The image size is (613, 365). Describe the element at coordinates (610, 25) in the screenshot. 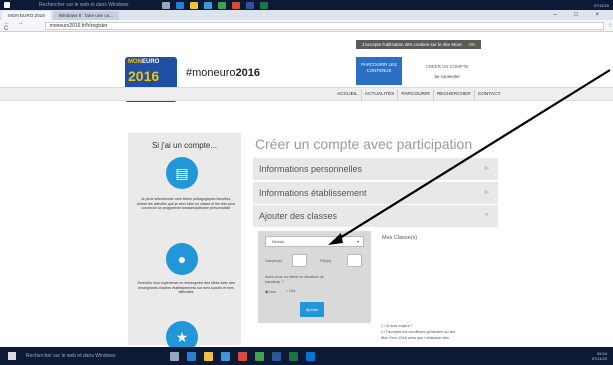

I see `bookmark-star-icon: ☆` at that location.